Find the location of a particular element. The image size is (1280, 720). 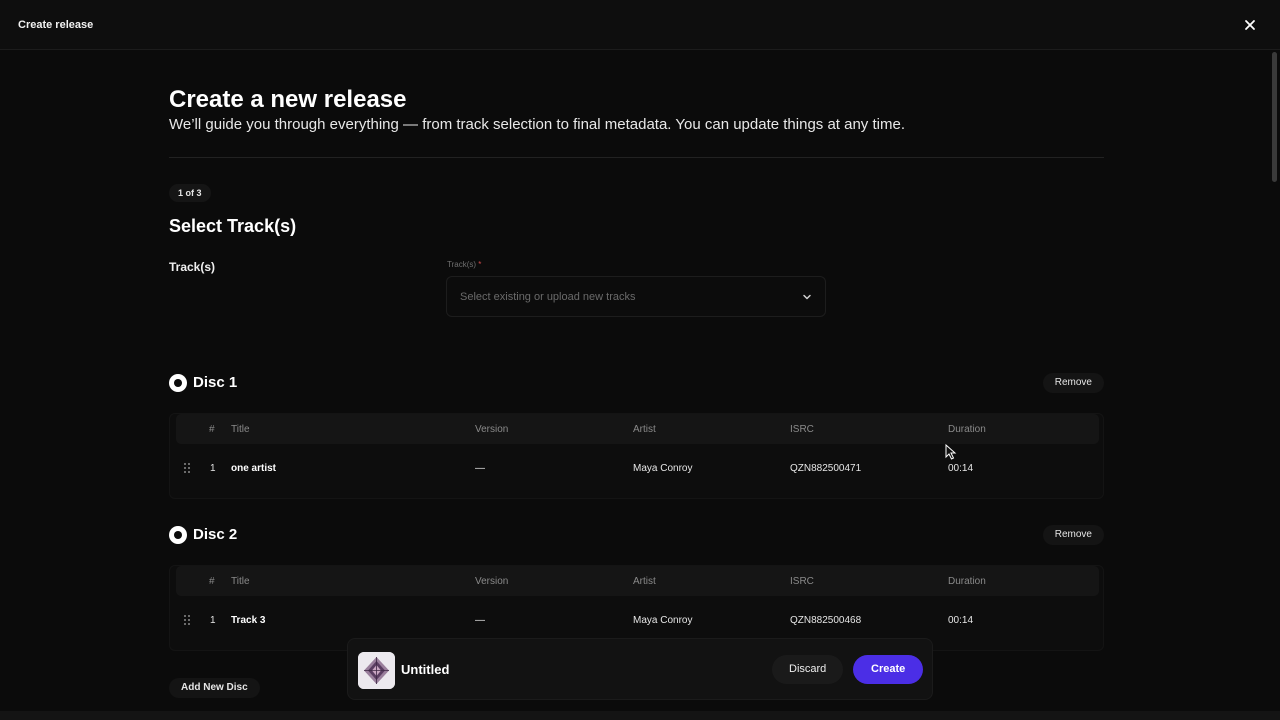

scrollbar is located at coordinates (1274, 117).